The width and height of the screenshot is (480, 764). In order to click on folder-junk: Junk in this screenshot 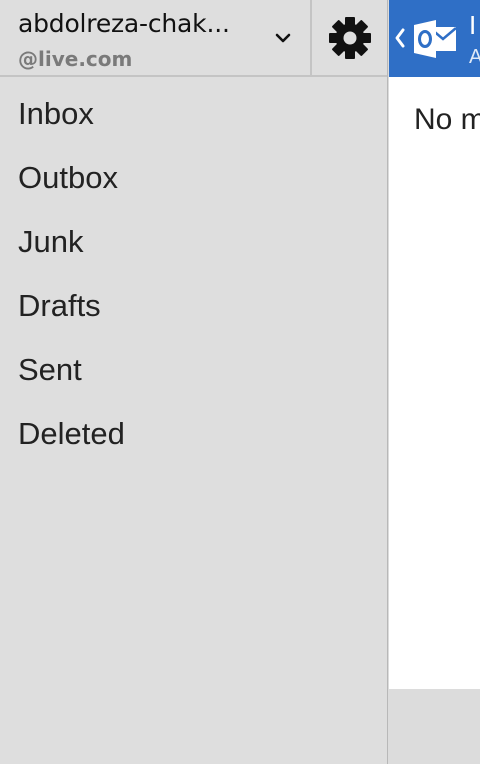, I will do `click(193, 242)`.